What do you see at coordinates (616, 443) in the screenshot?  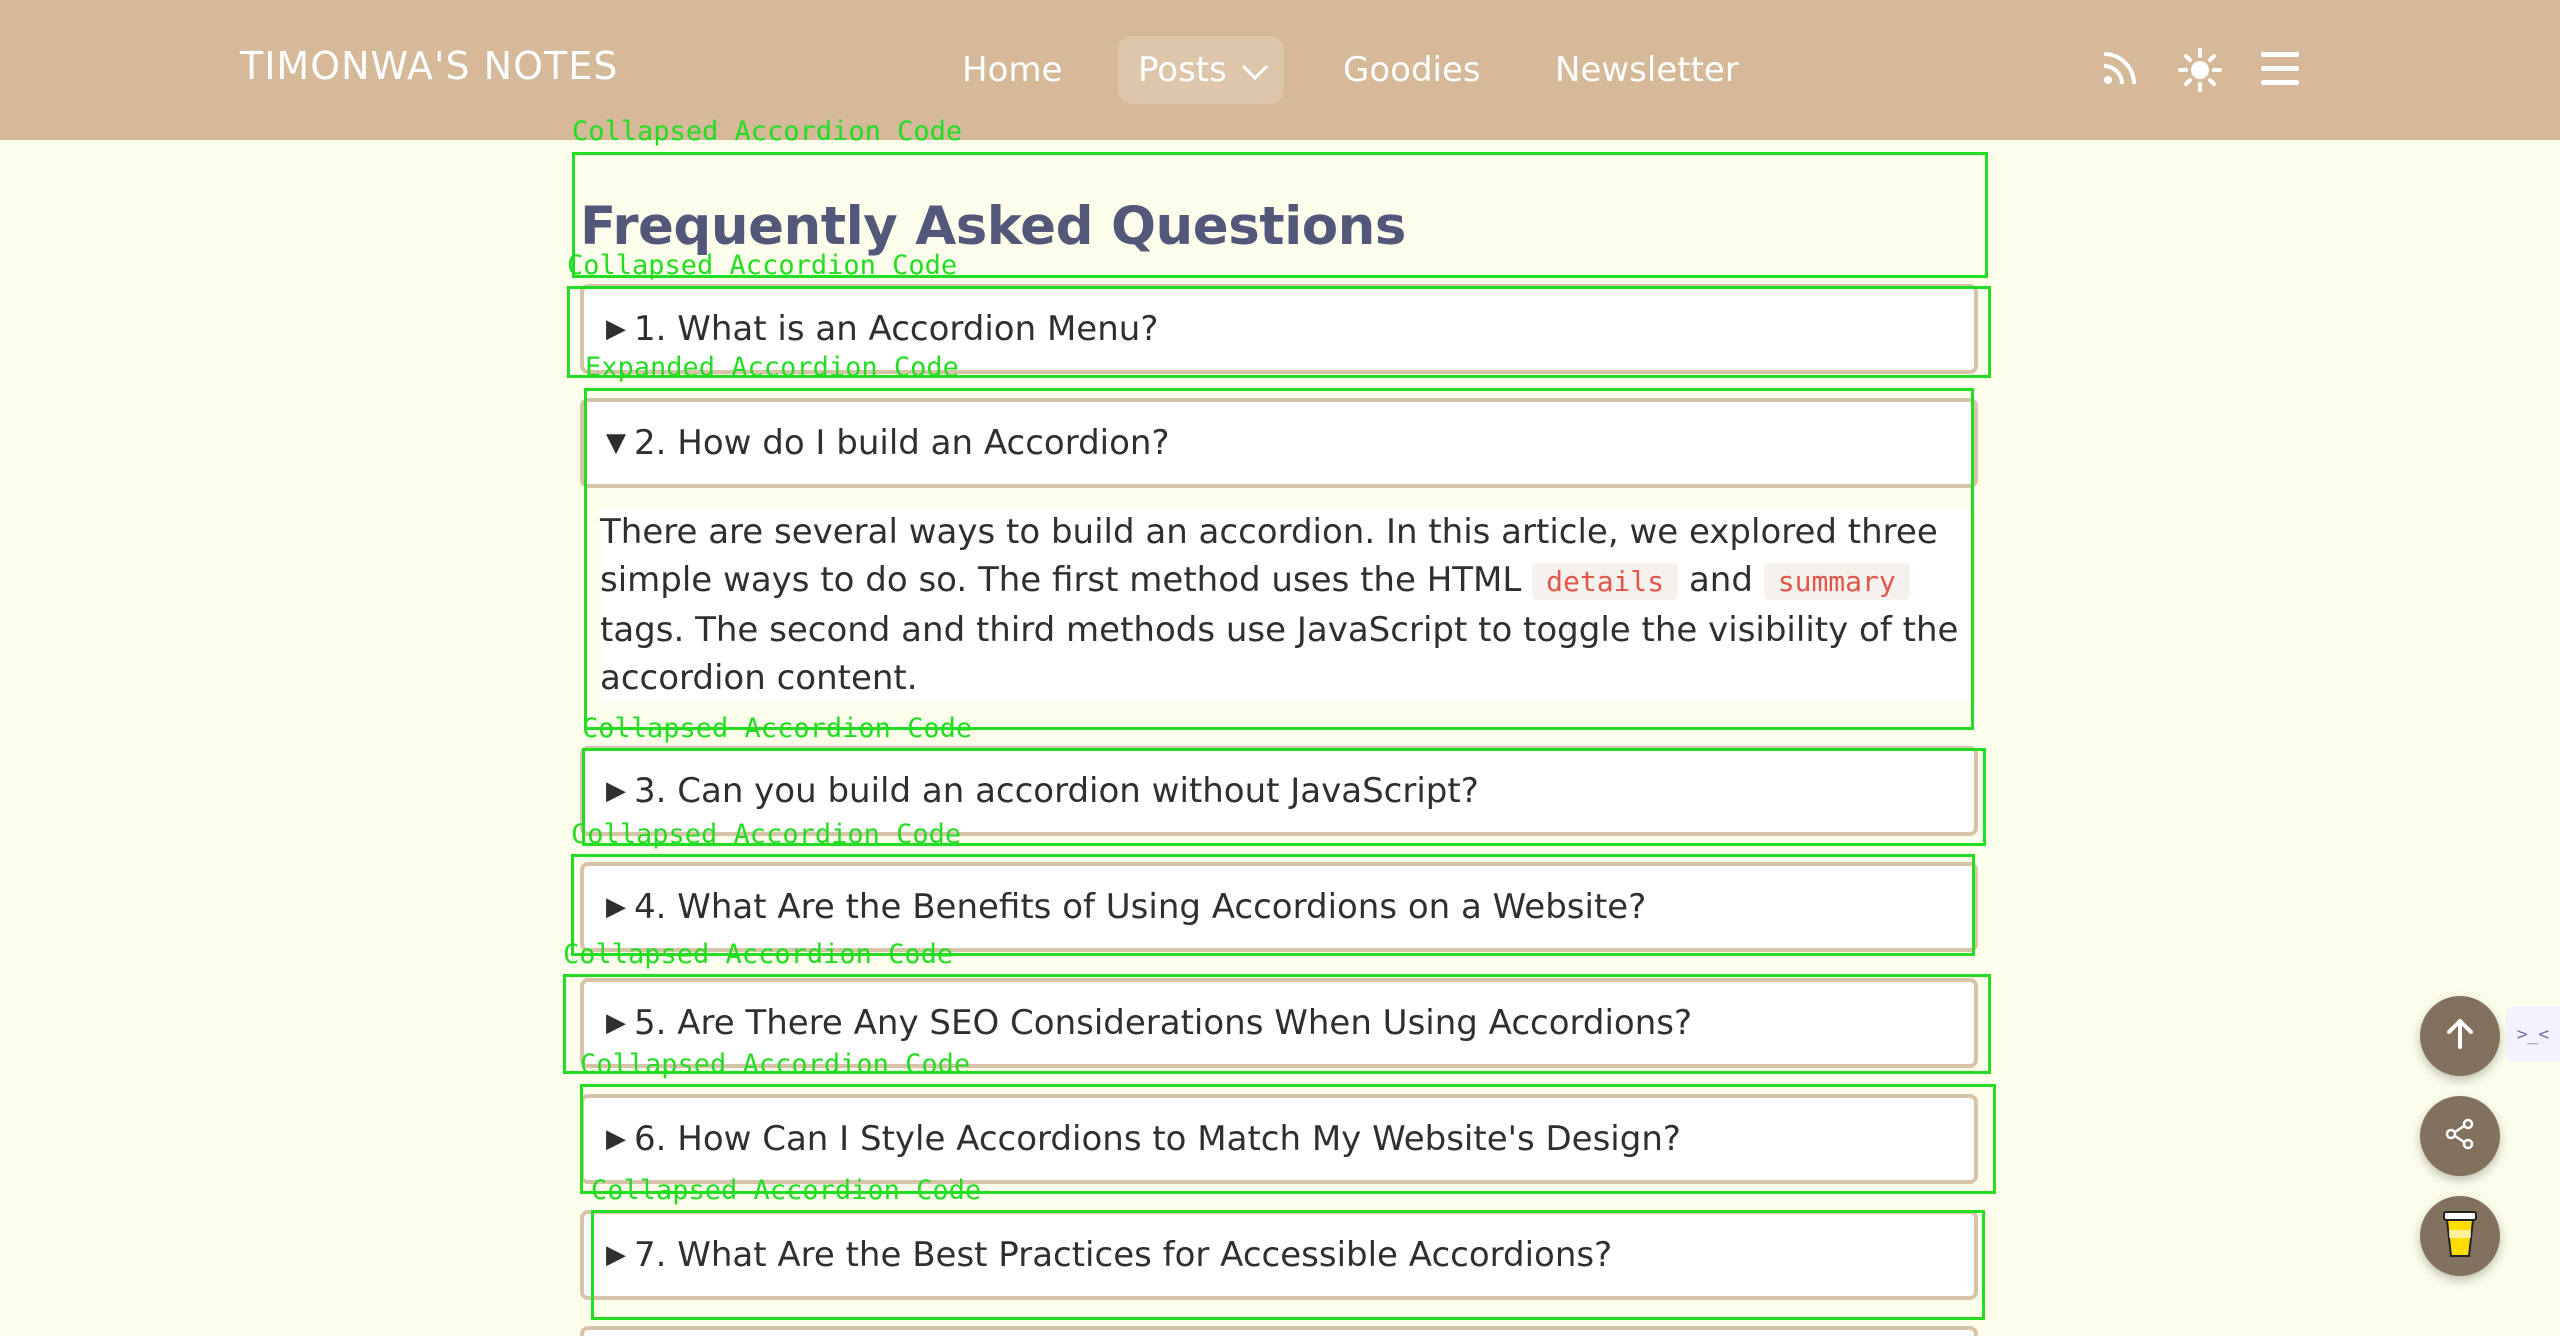 I see `triangle-down-icon: ▼` at bounding box center [616, 443].